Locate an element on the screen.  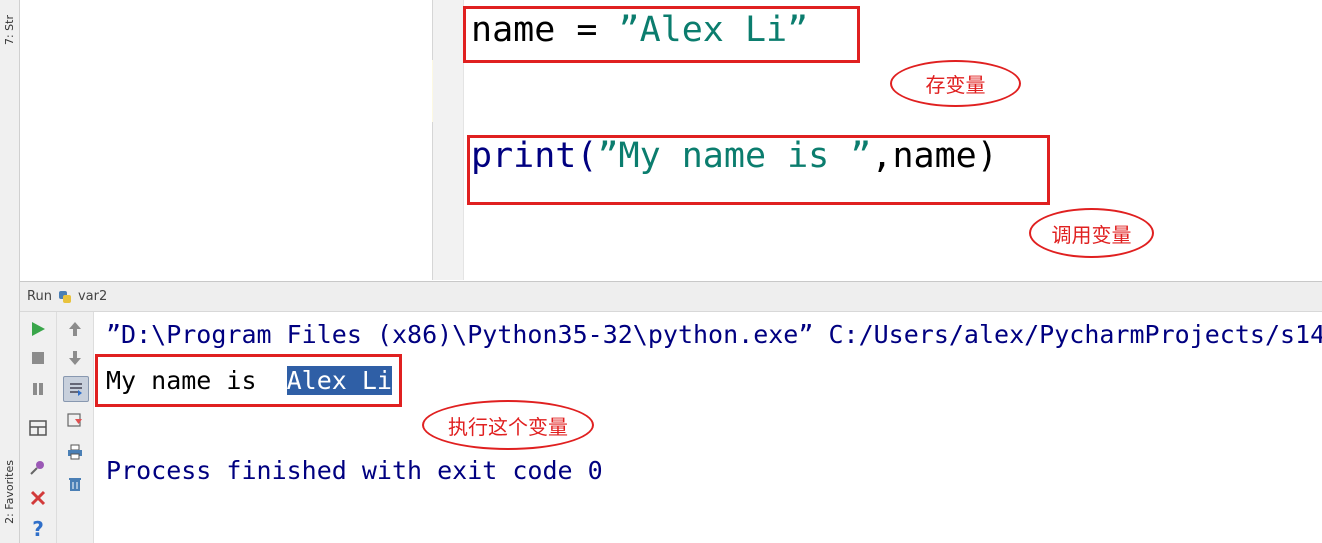
pause-button is located at coordinates (38, 389).